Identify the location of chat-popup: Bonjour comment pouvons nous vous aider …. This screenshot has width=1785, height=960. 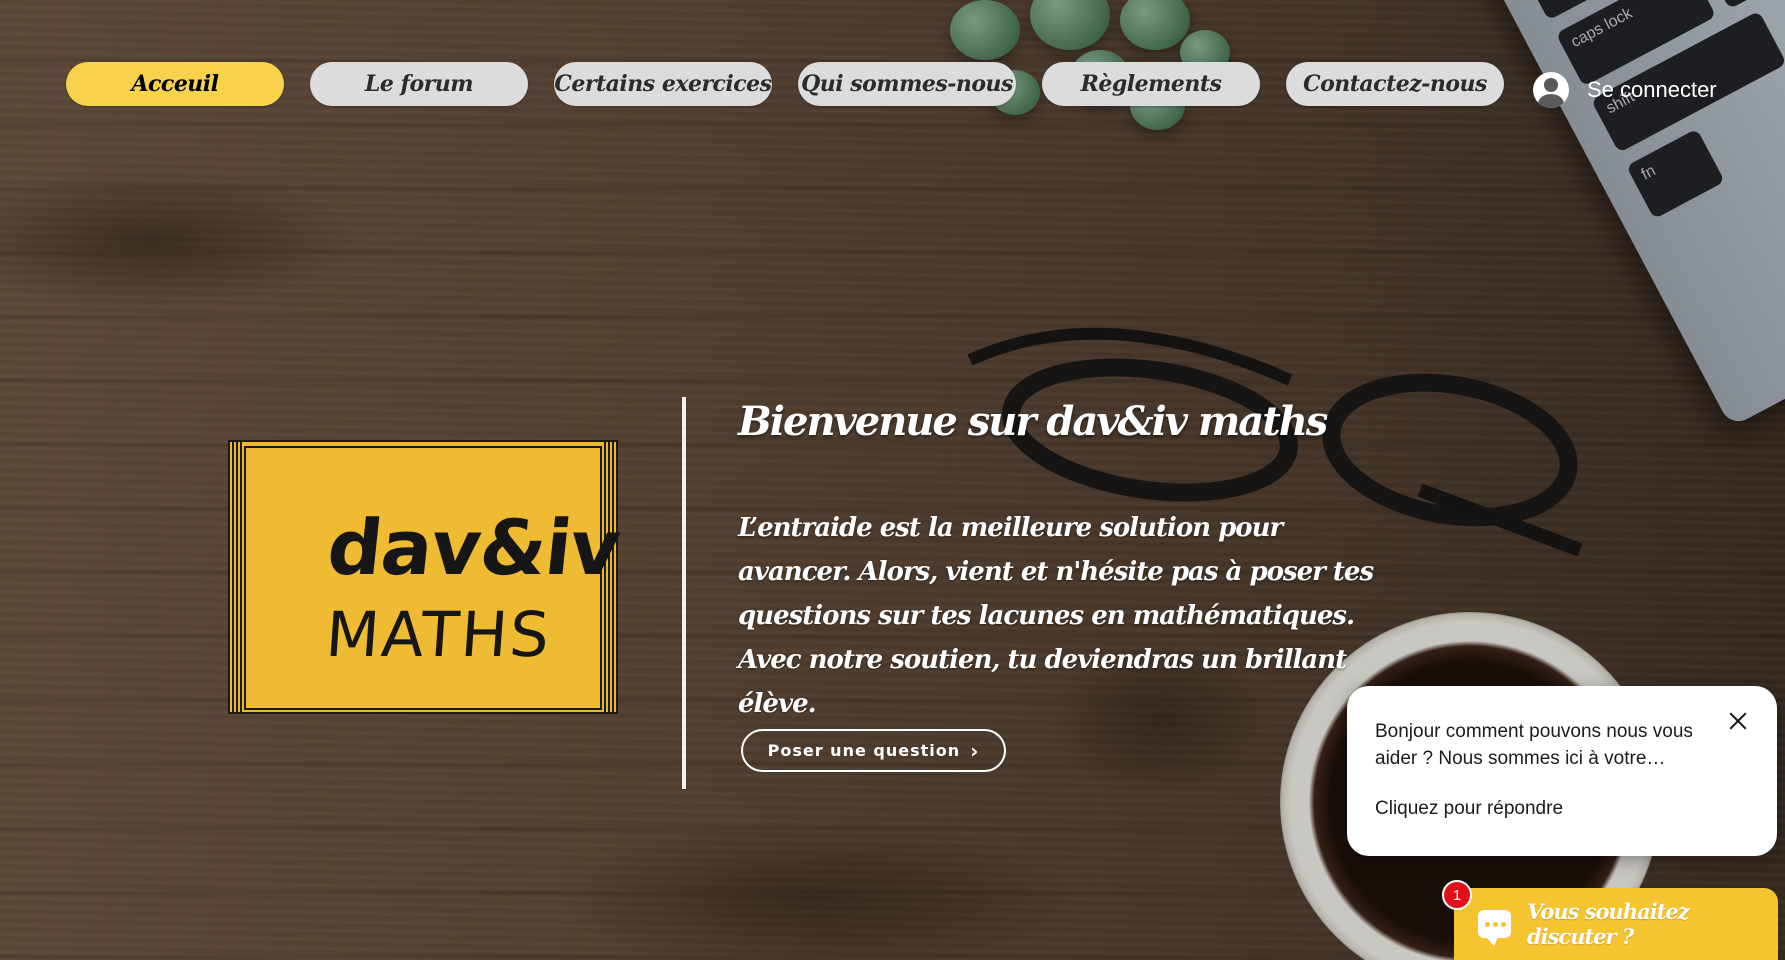
(1562, 771).